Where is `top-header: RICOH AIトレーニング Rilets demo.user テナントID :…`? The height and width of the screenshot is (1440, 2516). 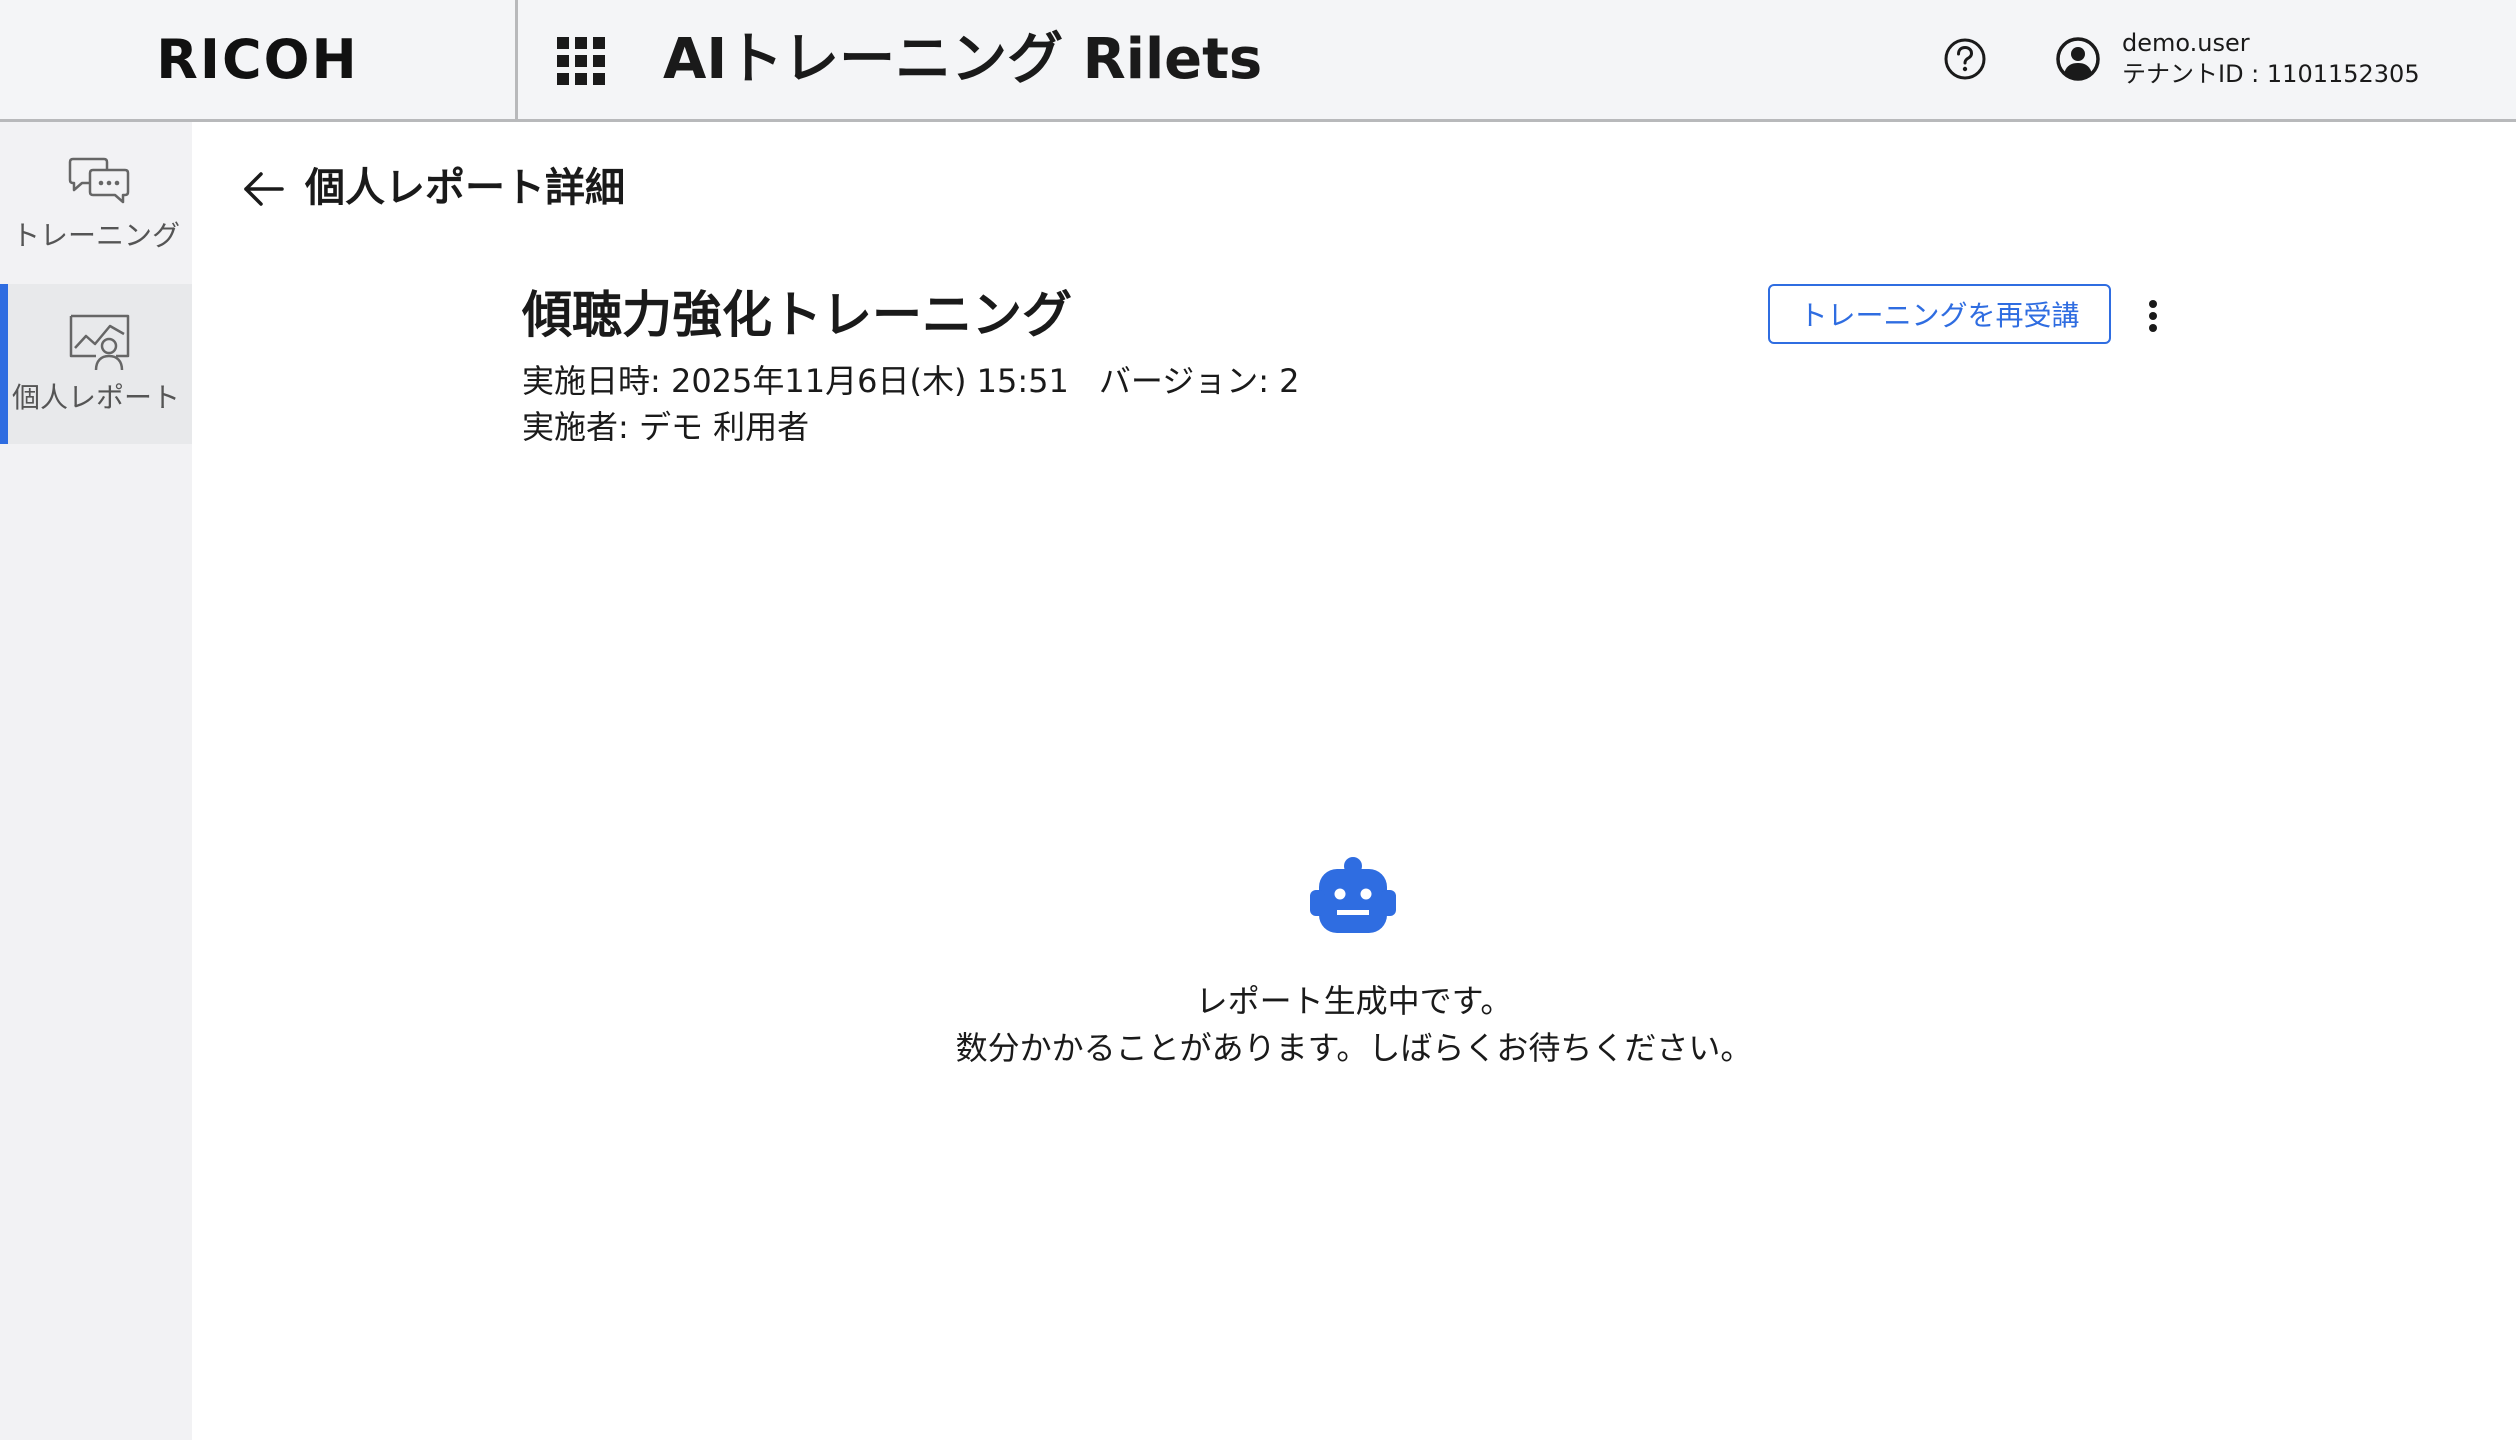
top-header: RICOH AIトレーニング Rilets demo.user テナントID :… is located at coordinates (1258, 61).